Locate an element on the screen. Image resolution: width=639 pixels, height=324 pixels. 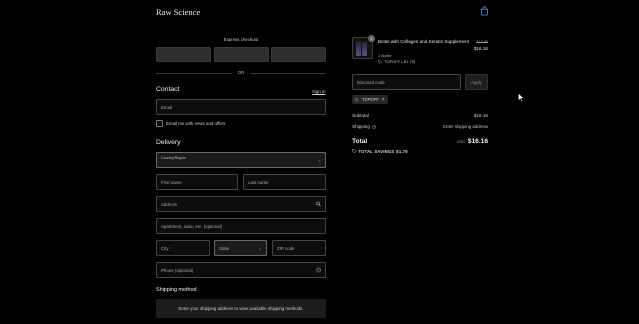
zip-placeholder: ZIP code is located at coordinates (286, 248).